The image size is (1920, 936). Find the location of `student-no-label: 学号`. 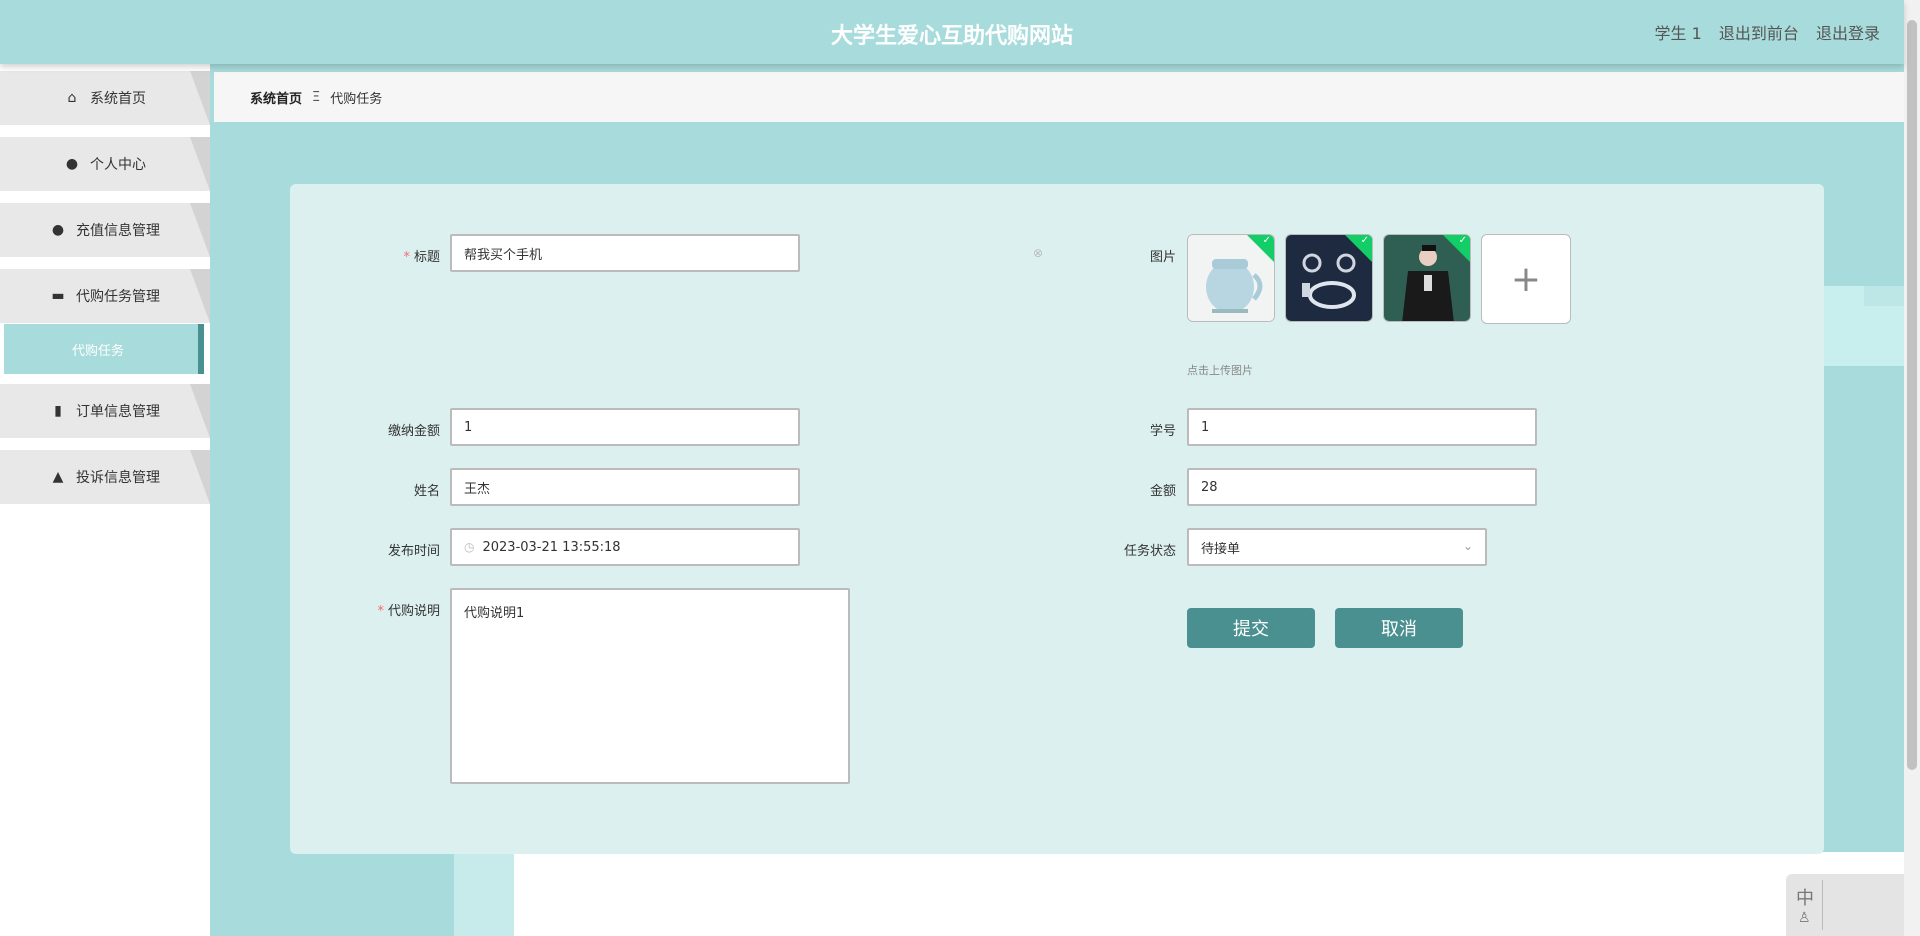

student-no-label: 学号 is located at coordinates (1162, 431).